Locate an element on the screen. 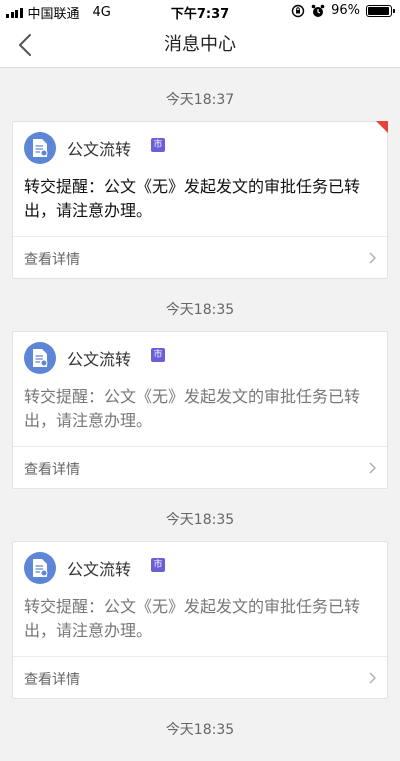  message-time: 今天18:37 is located at coordinates (200, 100).